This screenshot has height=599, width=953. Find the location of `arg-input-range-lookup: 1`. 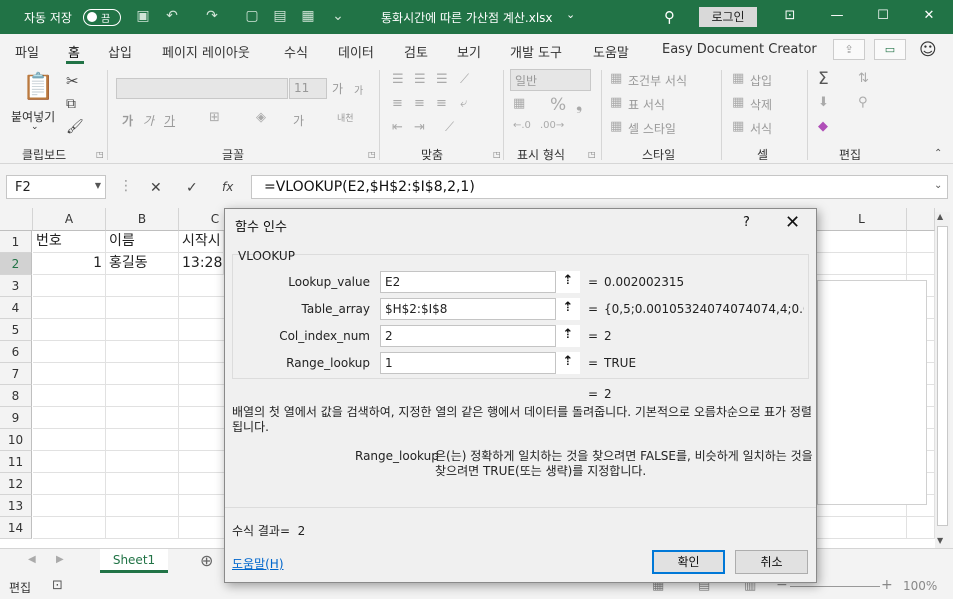

arg-input-range-lookup: 1 is located at coordinates (480, 363).